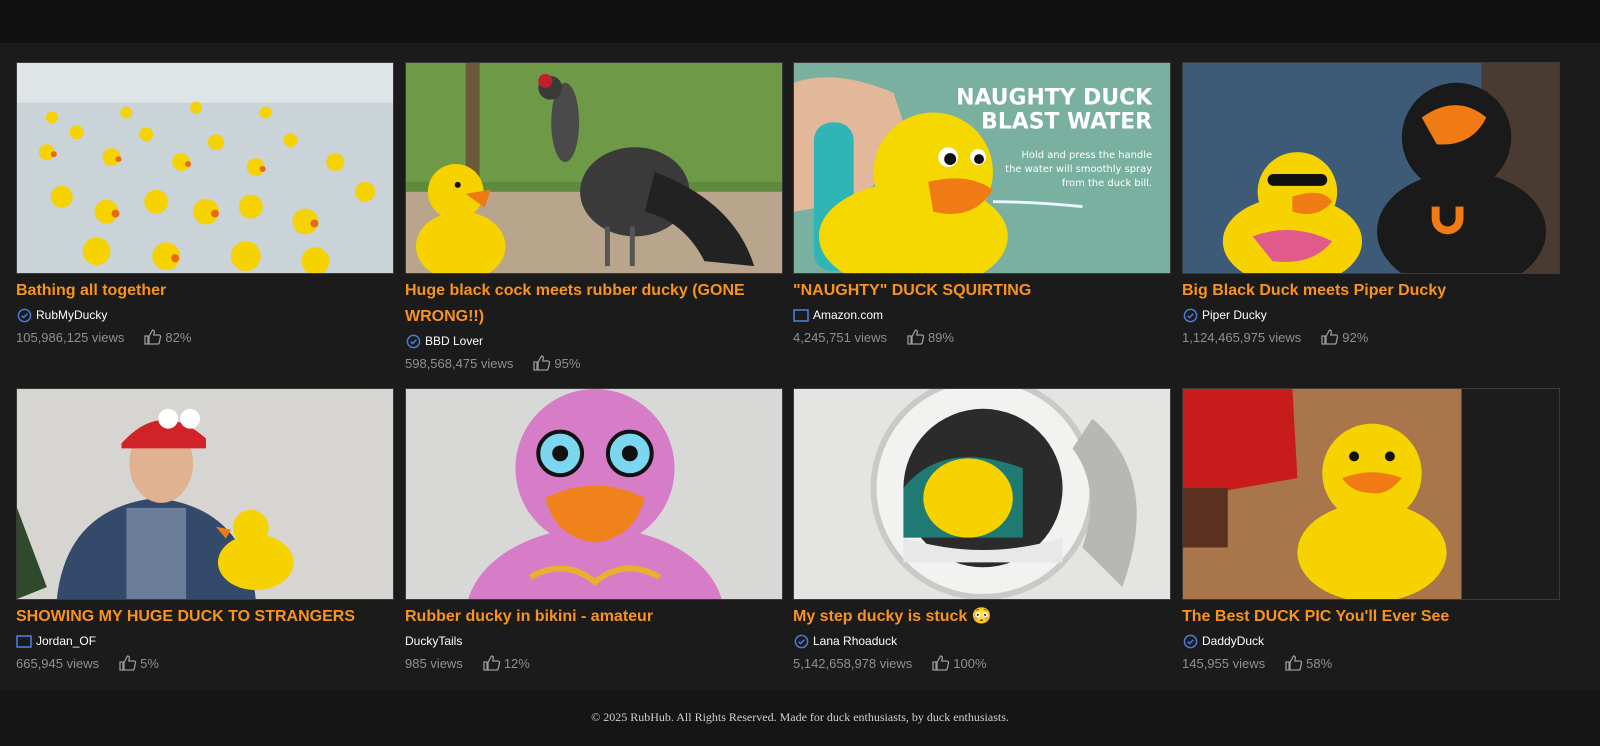 This screenshot has width=1600, height=746. What do you see at coordinates (982, 337) in the screenshot?
I see `video-stats: 4,245,751 views 89%` at bounding box center [982, 337].